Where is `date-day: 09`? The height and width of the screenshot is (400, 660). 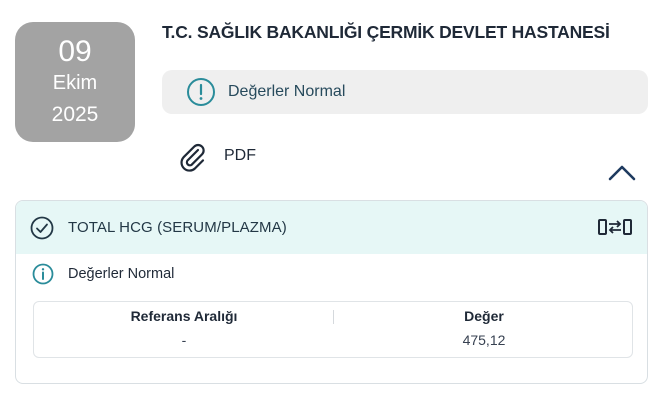
date-day: 09 is located at coordinates (75, 51).